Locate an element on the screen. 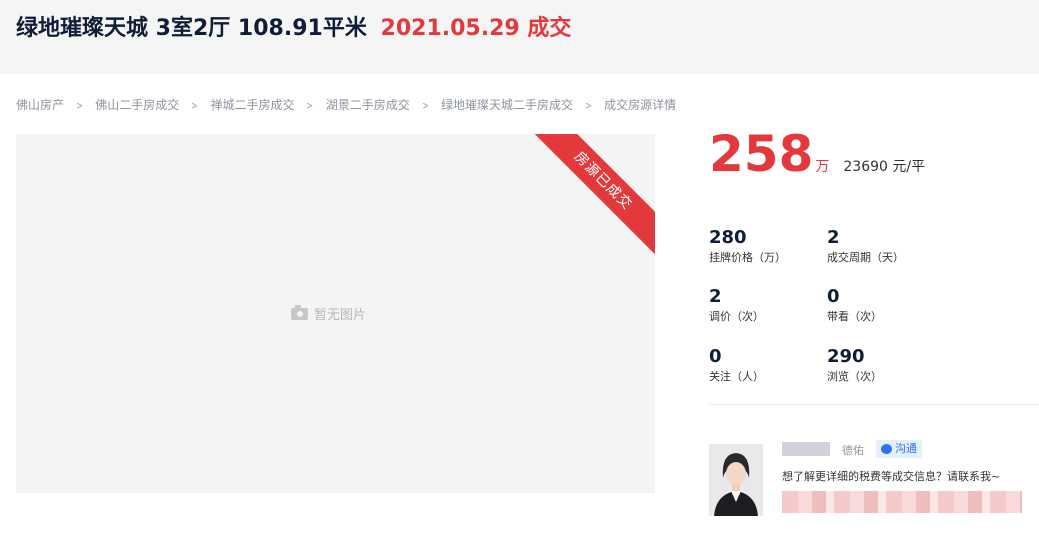  stat-value: 290 is located at coordinates (846, 356).